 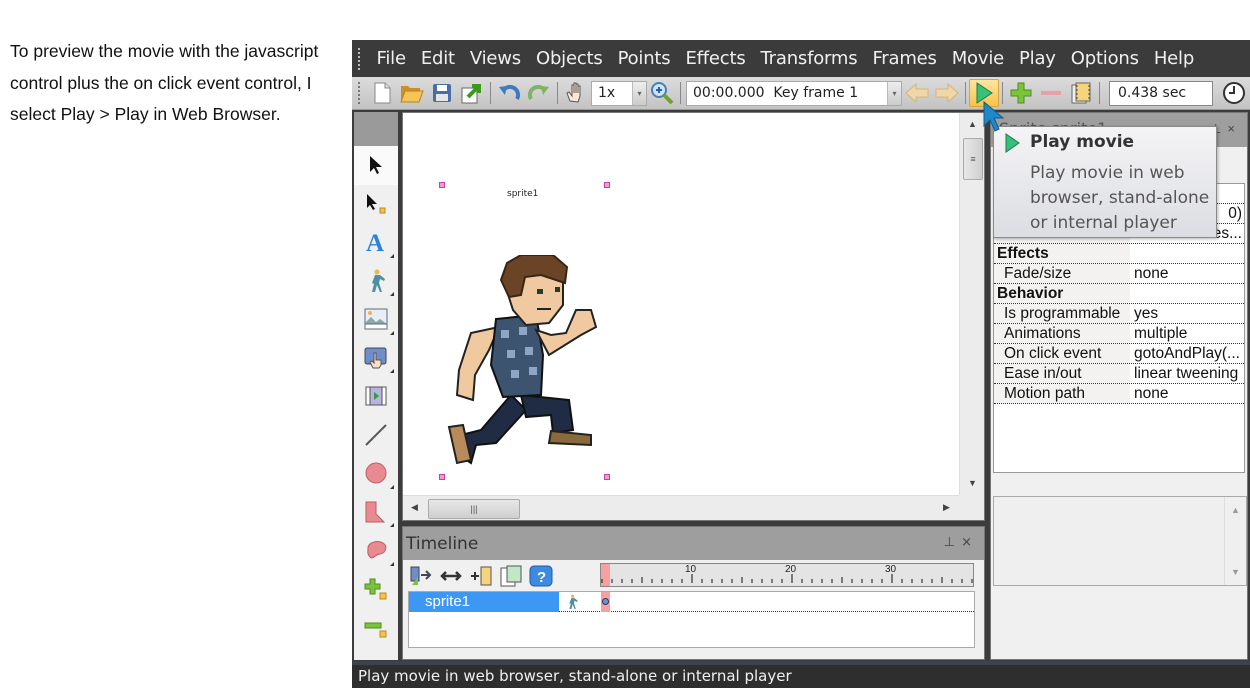 I want to click on tool-add-point, so click(x=376, y=589).